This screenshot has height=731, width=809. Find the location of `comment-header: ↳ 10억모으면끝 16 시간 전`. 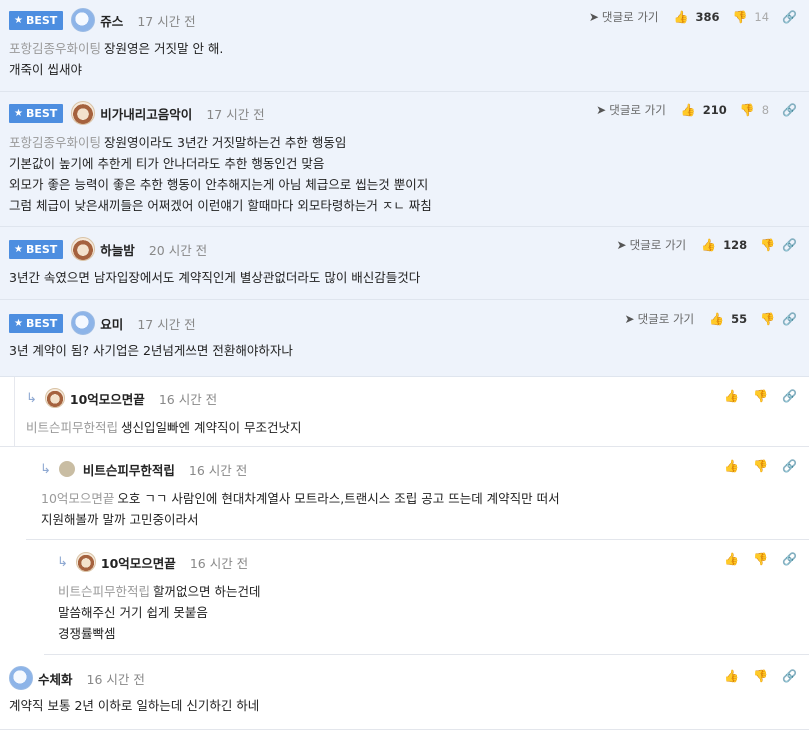

comment-header: ↳ 10억모으면끝 16 시간 전 is located at coordinates (426, 562).